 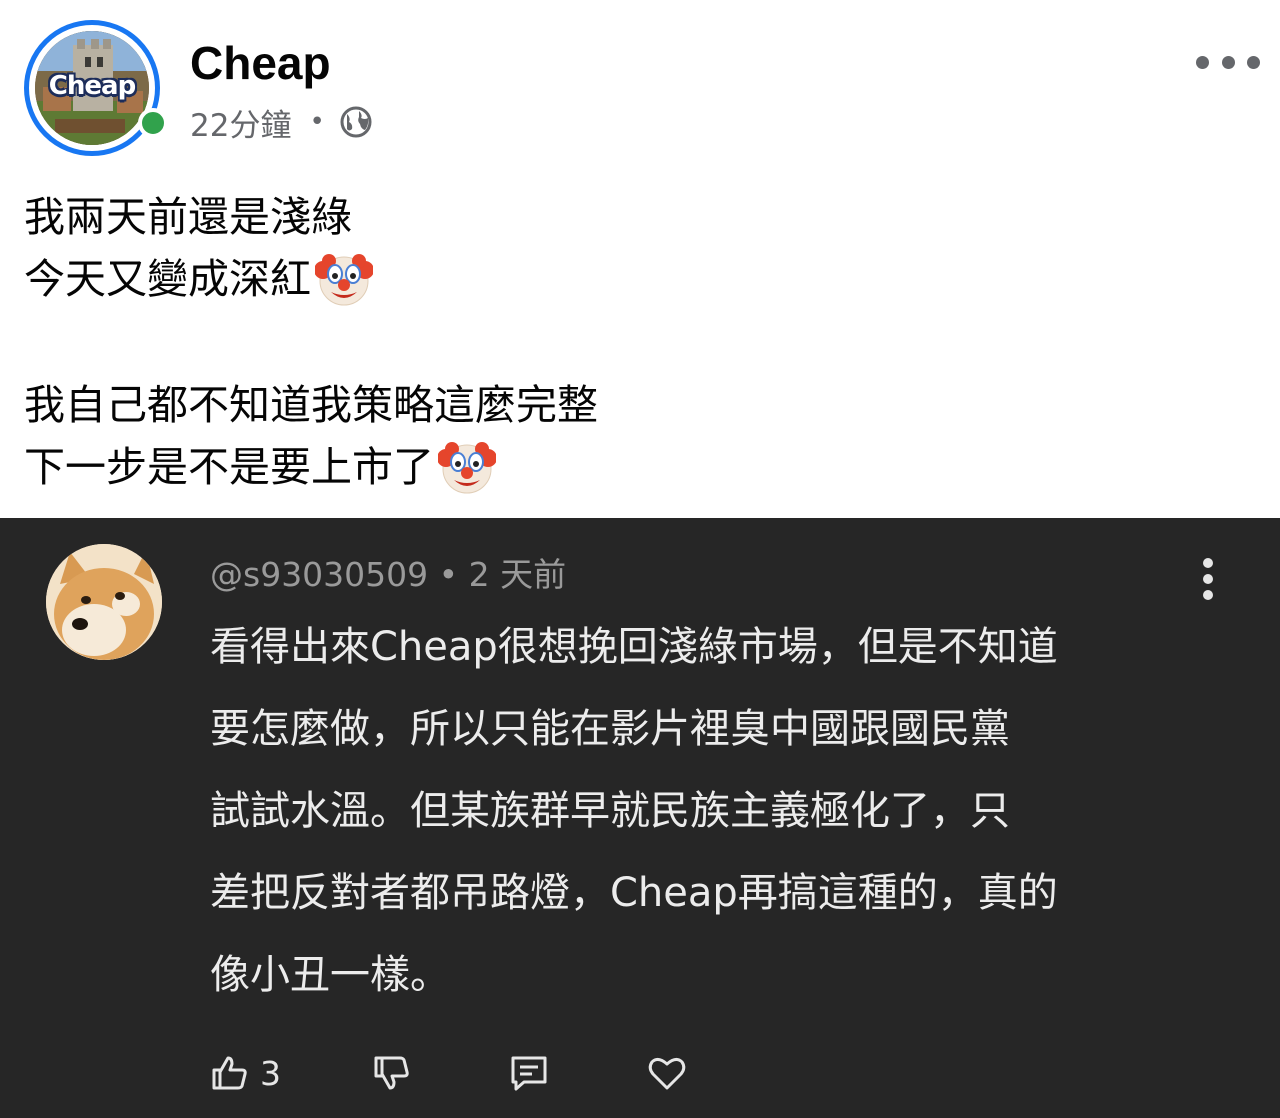 I want to click on post-line: 我兩天前還是淺綠, so click(x=639, y=217).